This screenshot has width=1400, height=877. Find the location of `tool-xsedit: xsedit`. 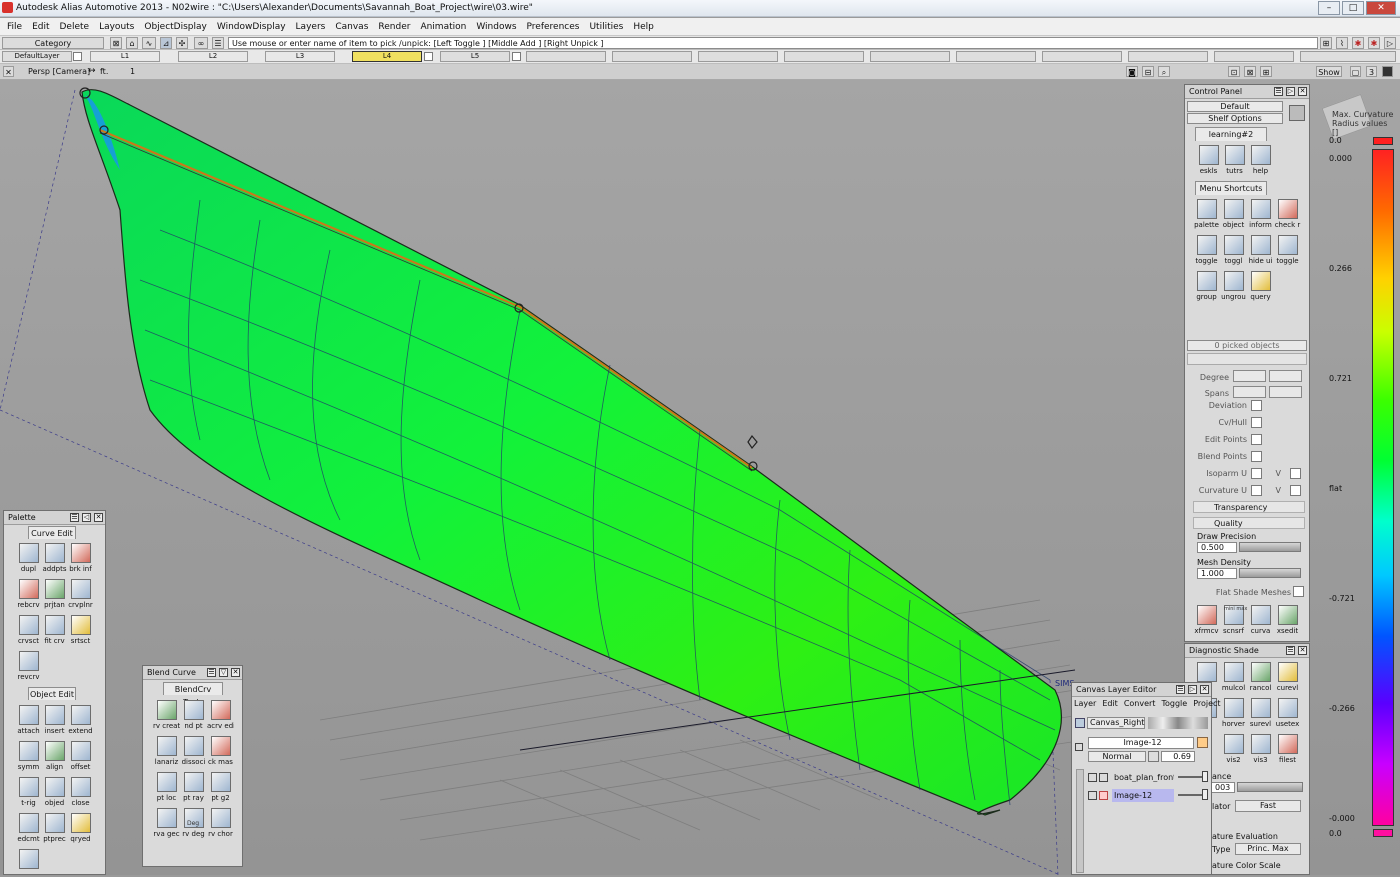

tool-xsedit: xsedit is located at coordinates (1287, 620).